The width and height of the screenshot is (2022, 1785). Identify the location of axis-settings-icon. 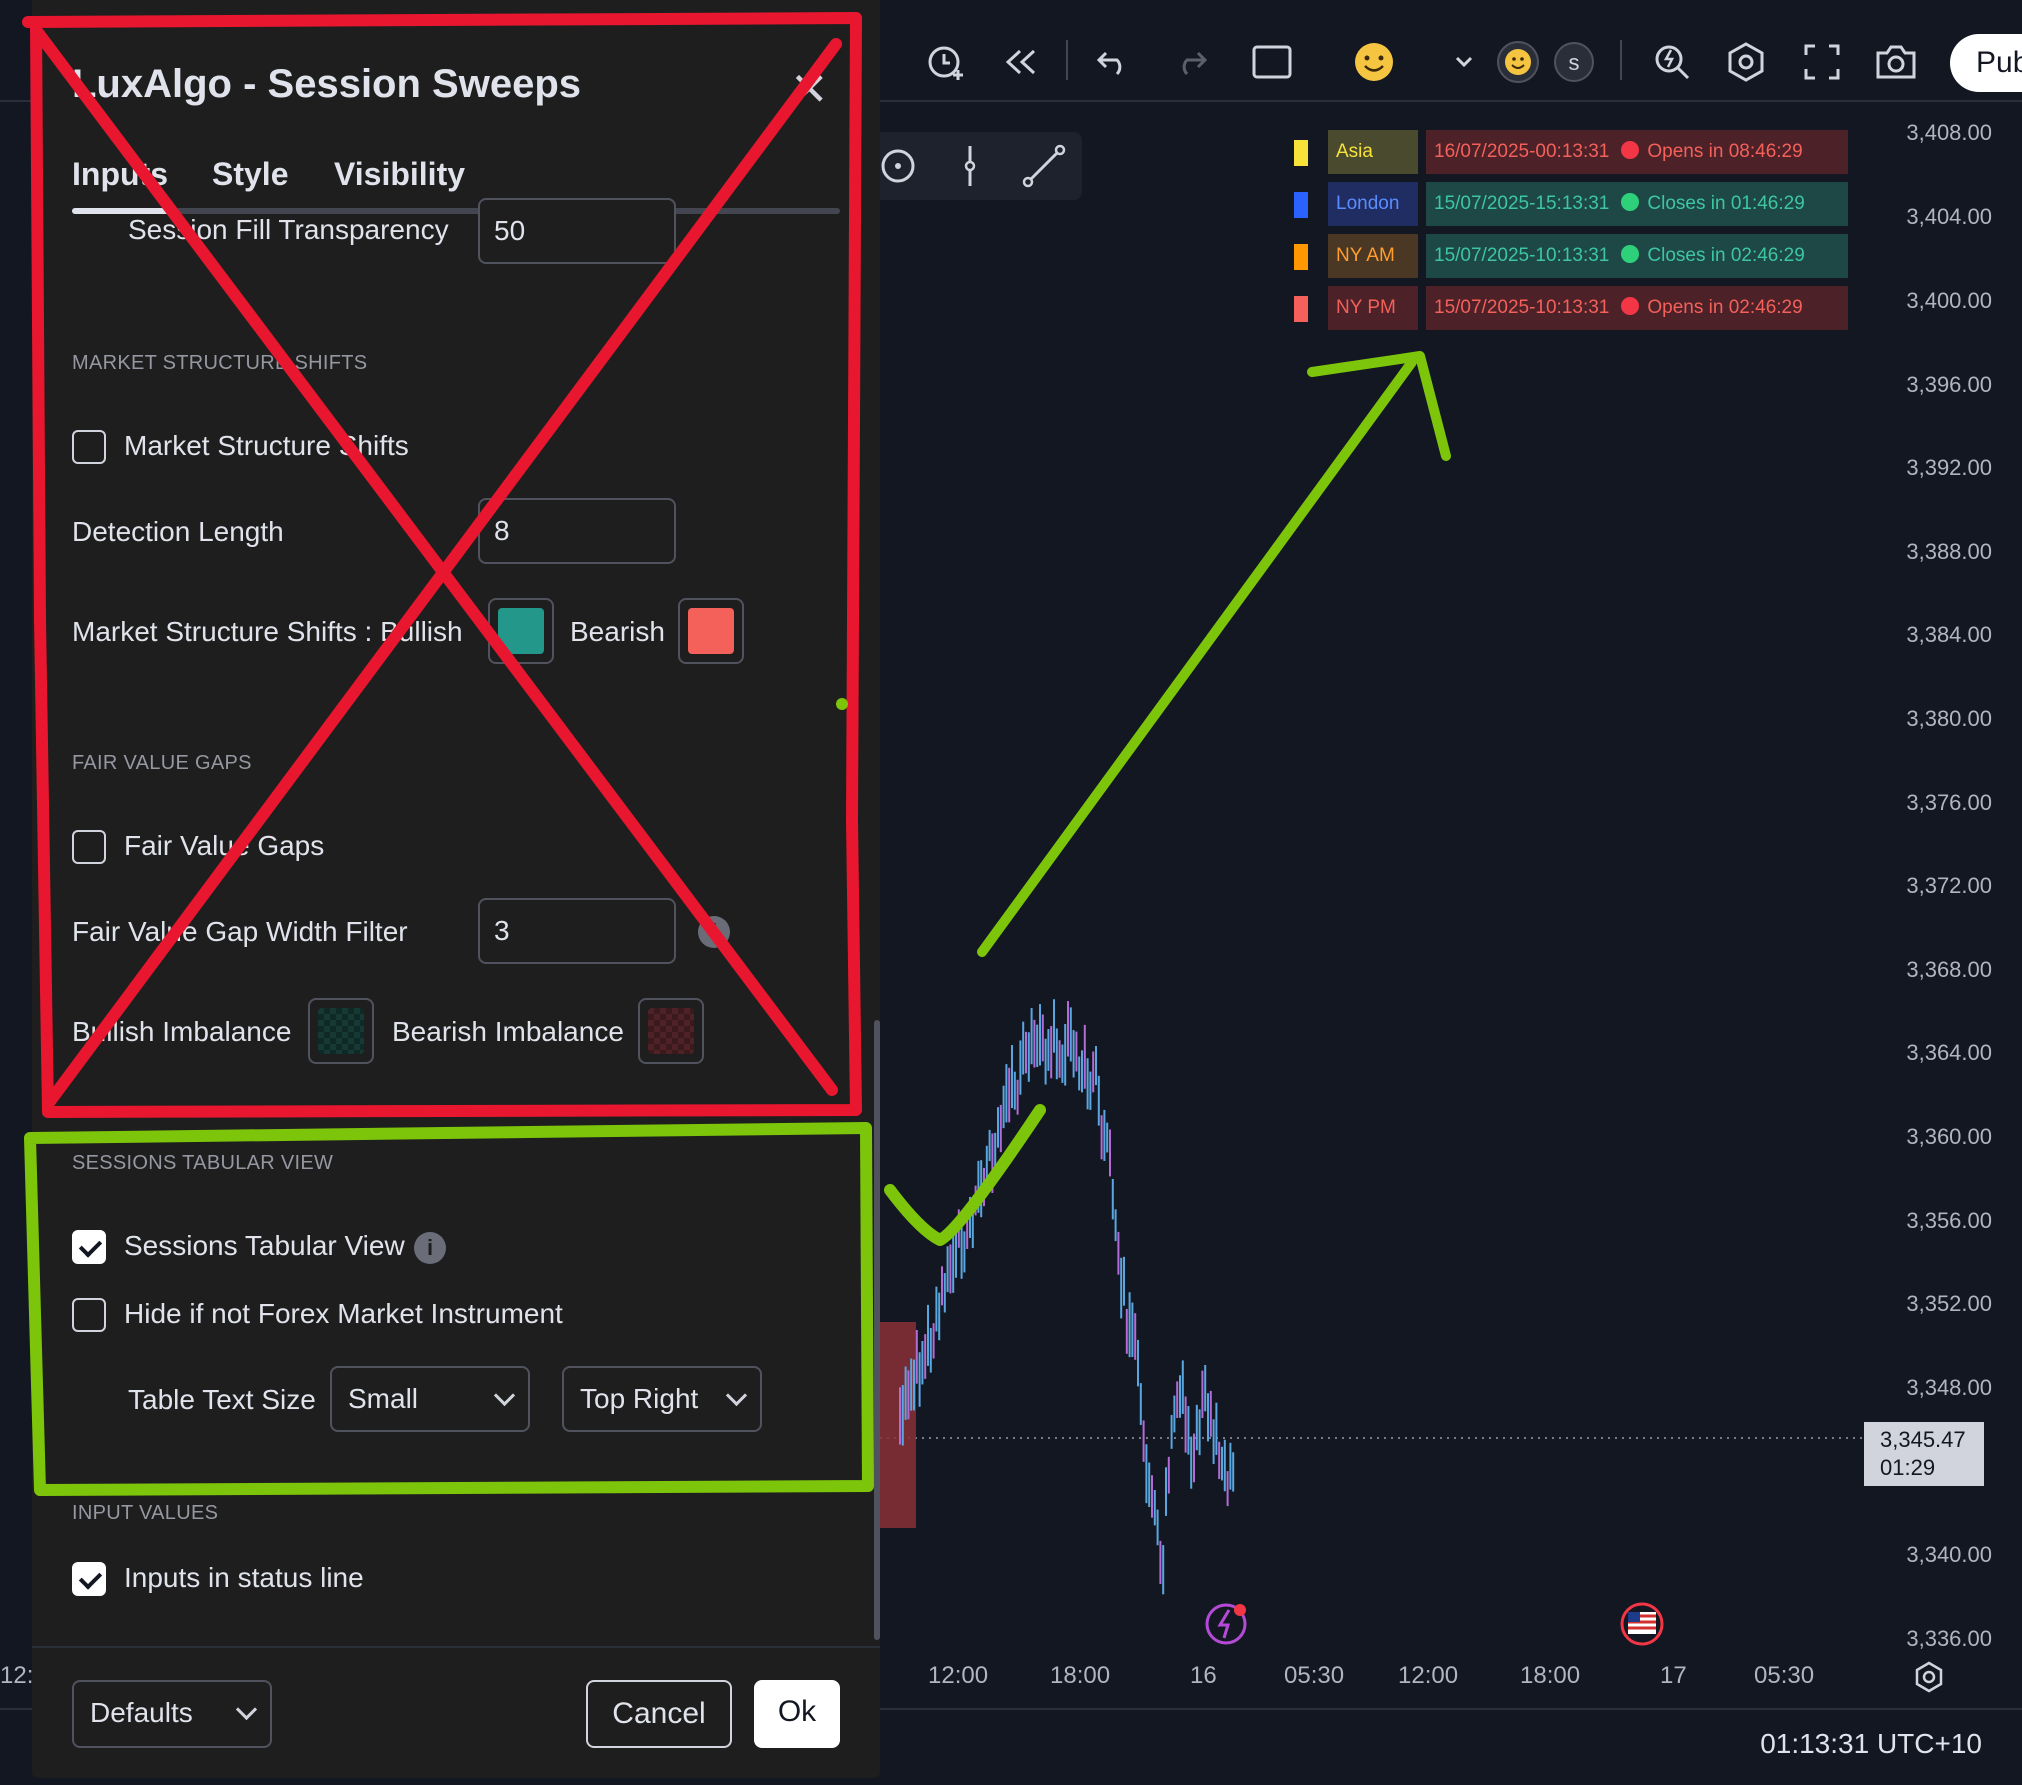
(1929, 1679).